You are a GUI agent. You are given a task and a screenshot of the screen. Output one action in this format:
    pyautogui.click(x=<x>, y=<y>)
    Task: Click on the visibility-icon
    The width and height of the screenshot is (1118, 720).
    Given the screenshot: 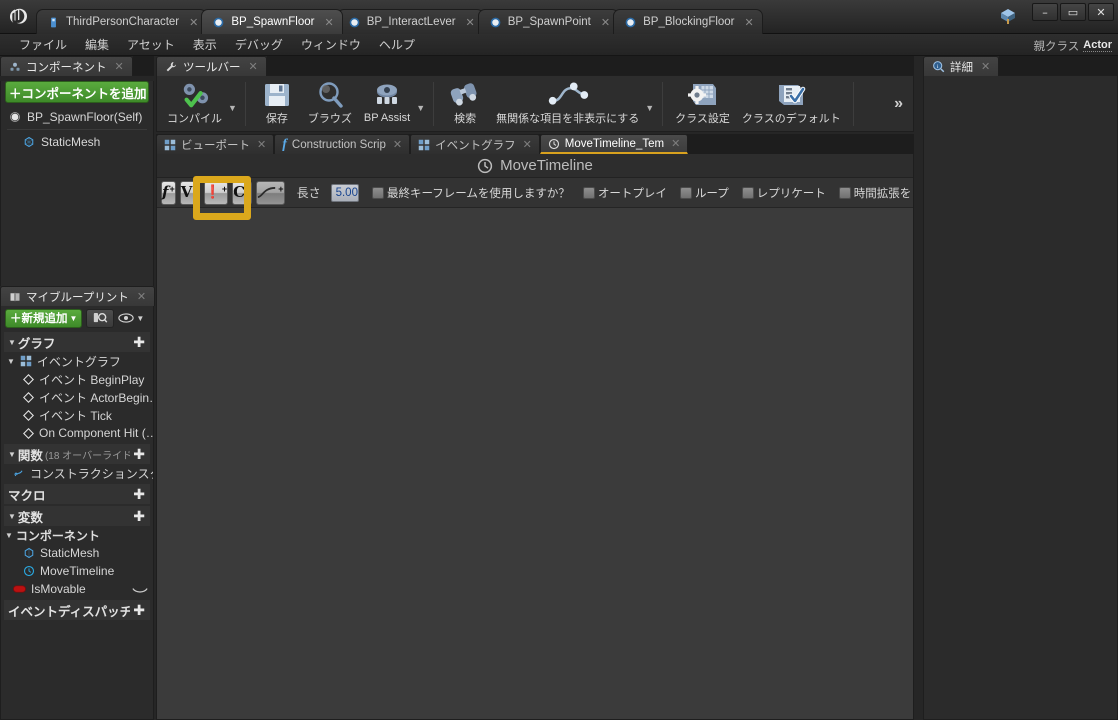 What is the action you would take?
    pyautogui.click(x=140, y=589)
    